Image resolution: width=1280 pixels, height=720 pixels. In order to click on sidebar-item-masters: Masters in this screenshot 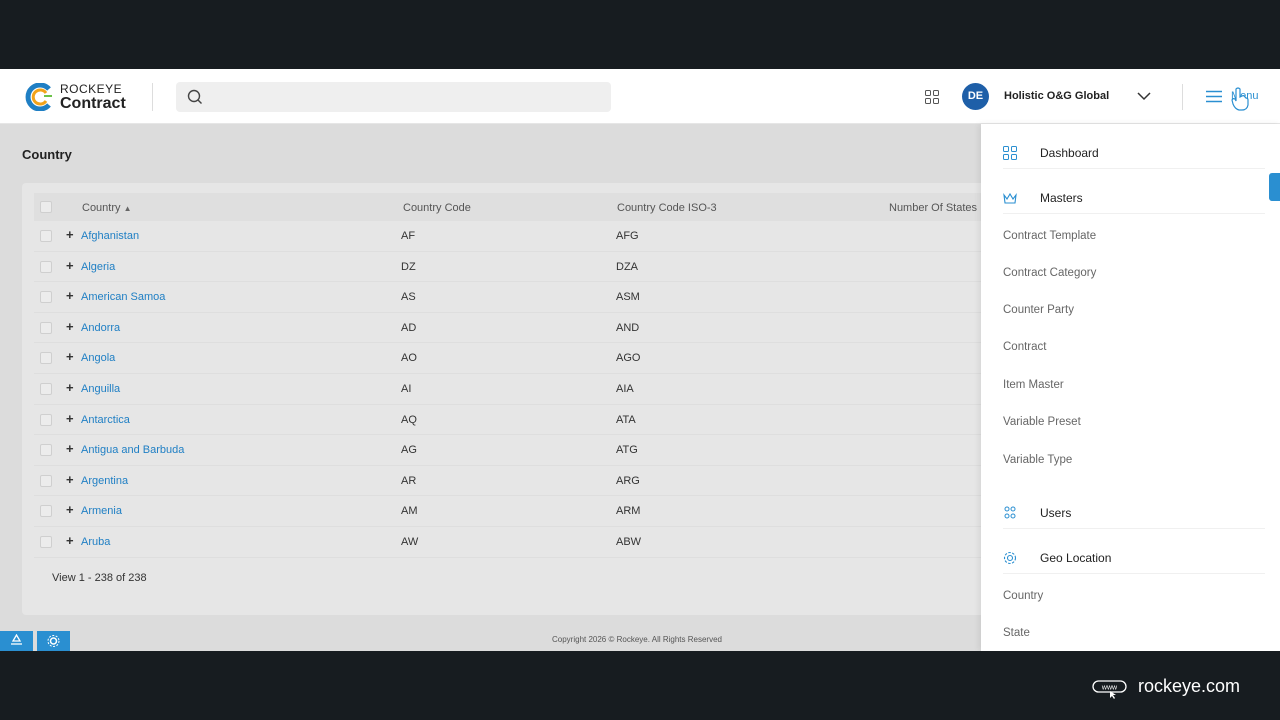, I will do `click(1126, 198)`.